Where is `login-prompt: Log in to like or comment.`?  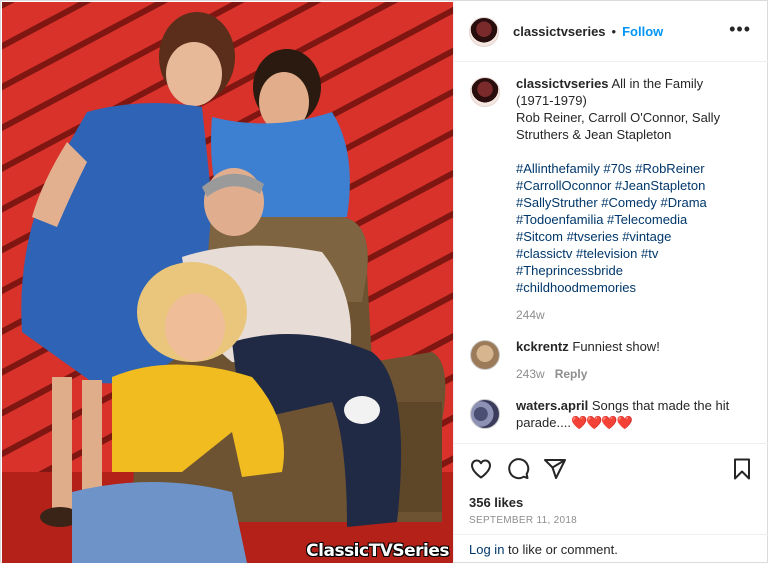
login-prompt: Log in to like or comment. is located at coordinates (611, 548).